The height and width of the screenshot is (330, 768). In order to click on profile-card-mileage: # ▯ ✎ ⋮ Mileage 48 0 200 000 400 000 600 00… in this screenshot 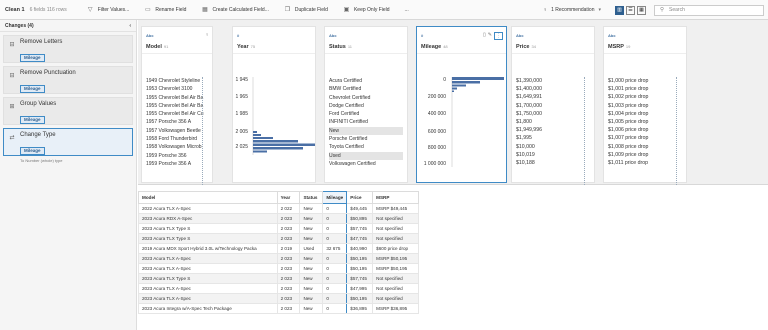, I will do `click(461, 104)`.